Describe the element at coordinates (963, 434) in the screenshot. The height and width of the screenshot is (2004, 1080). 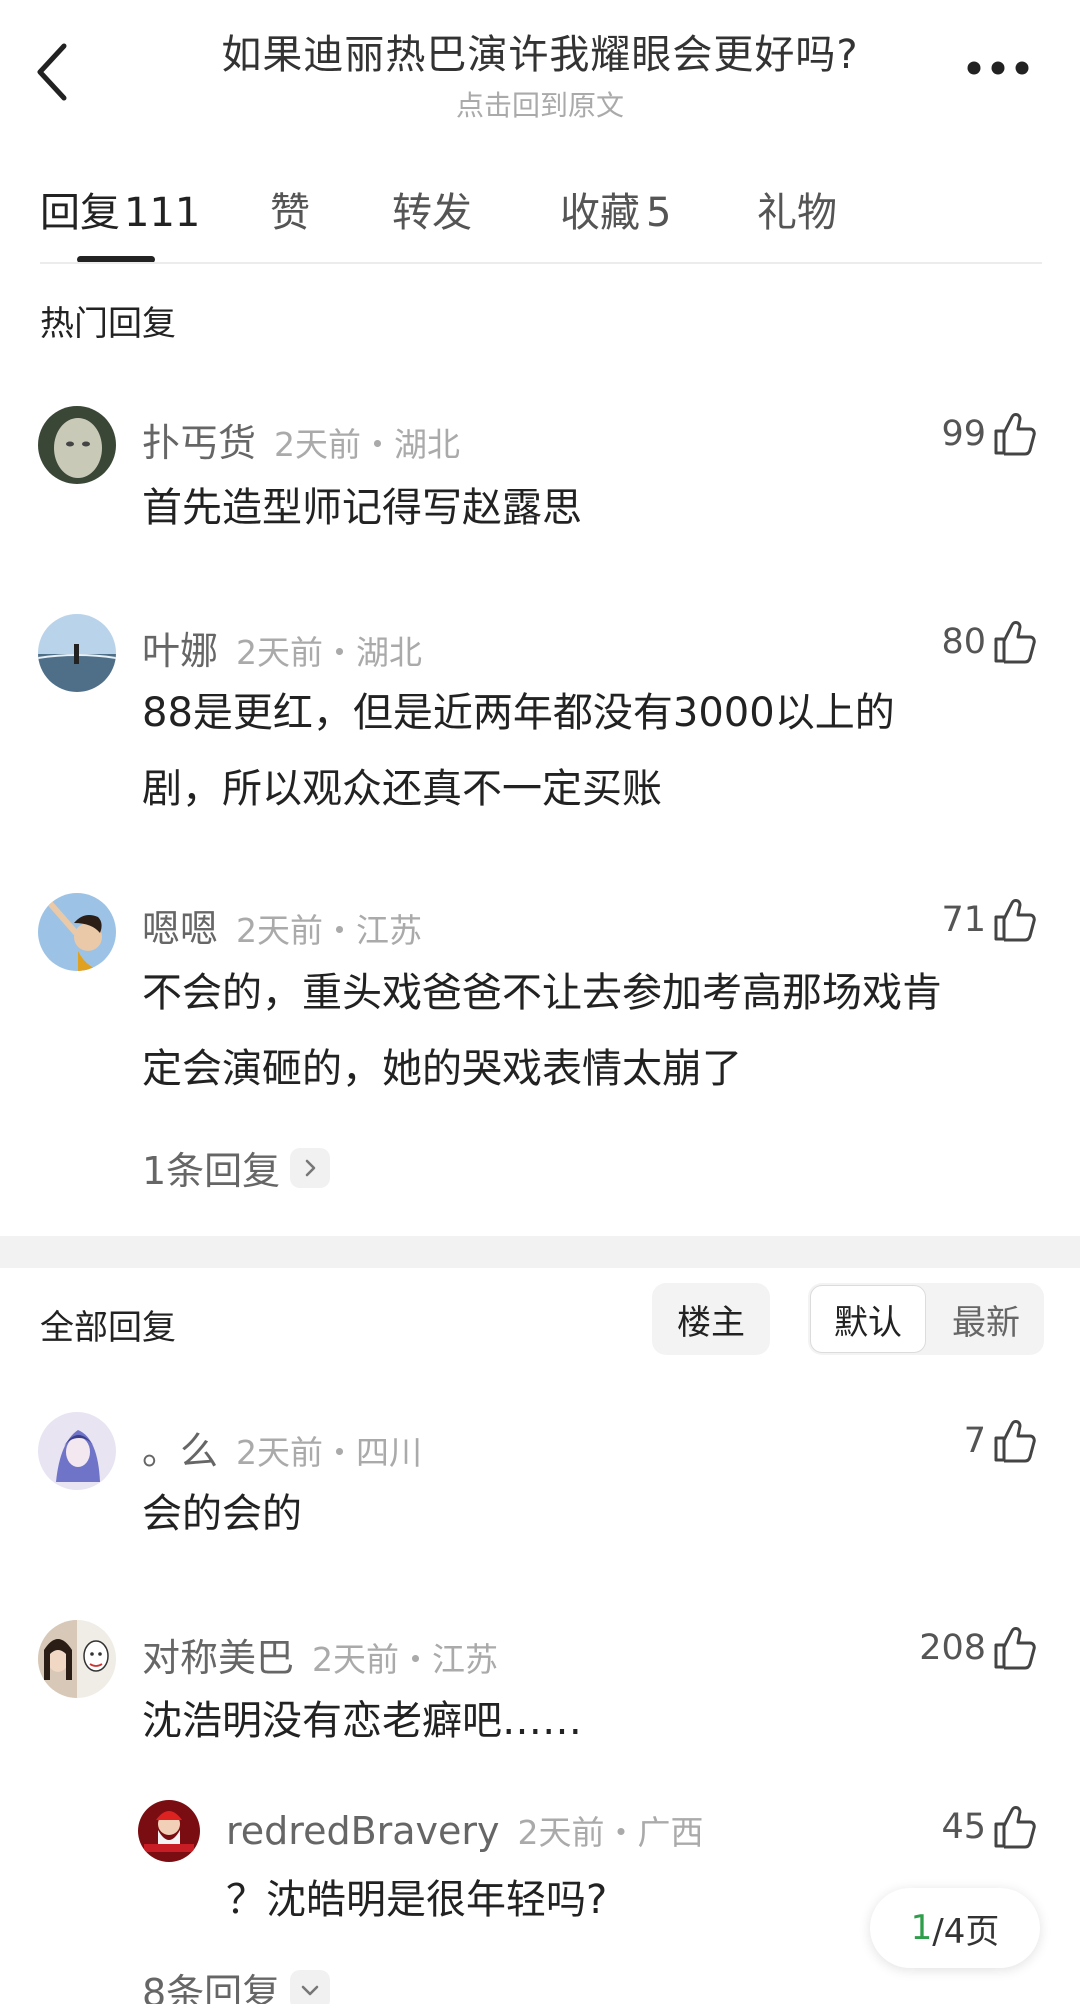
I see `like-count: 99` at that location.